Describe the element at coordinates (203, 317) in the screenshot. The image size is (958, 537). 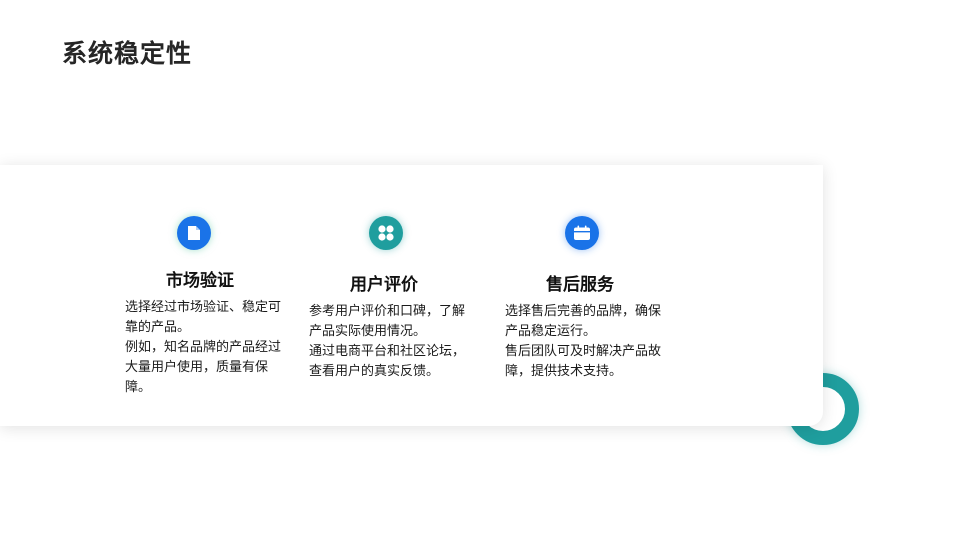
I see `feature-desc-line: 选择经过市场验证、稳定可靠的产品。` at that location.